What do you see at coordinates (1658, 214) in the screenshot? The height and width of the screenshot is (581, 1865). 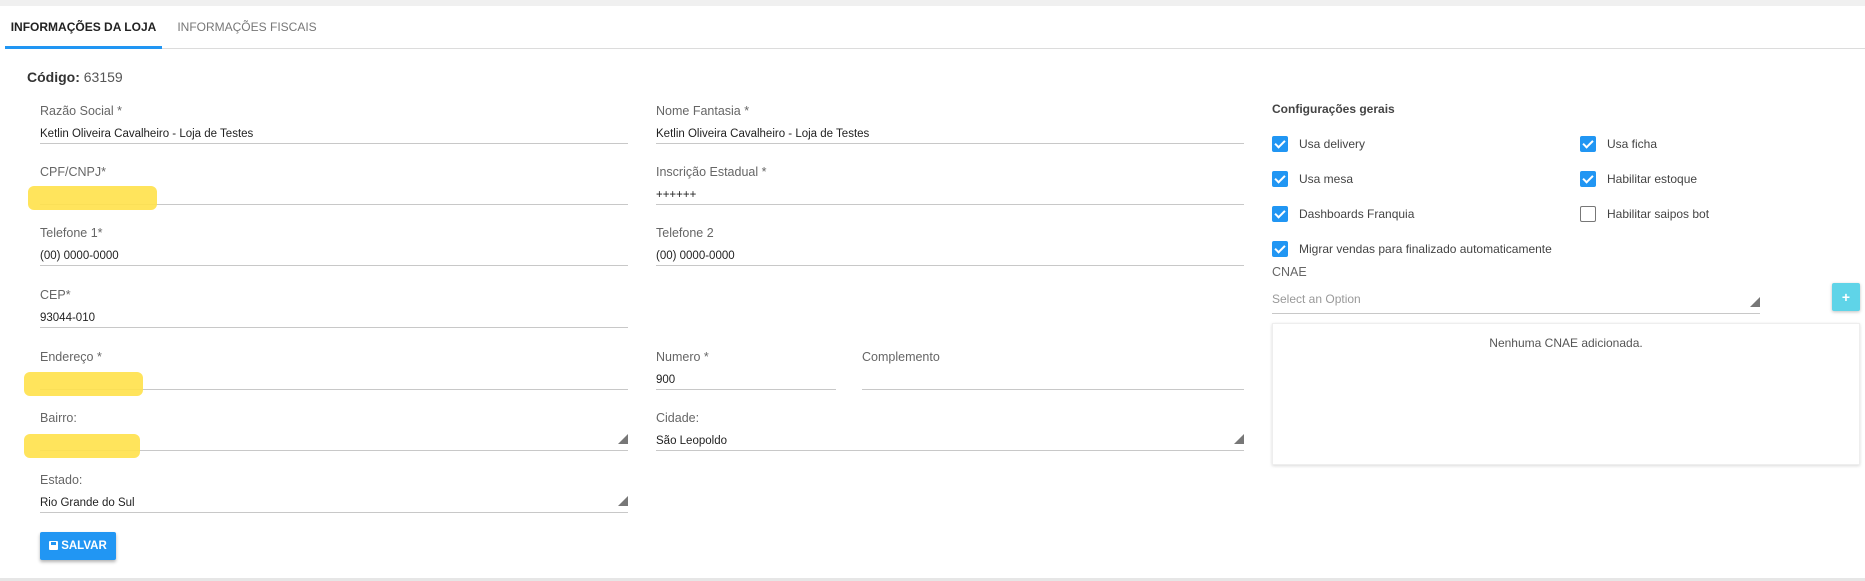 I see `checkbox-label: Habilitar saipos bot` at bounding box center [1658, 214].